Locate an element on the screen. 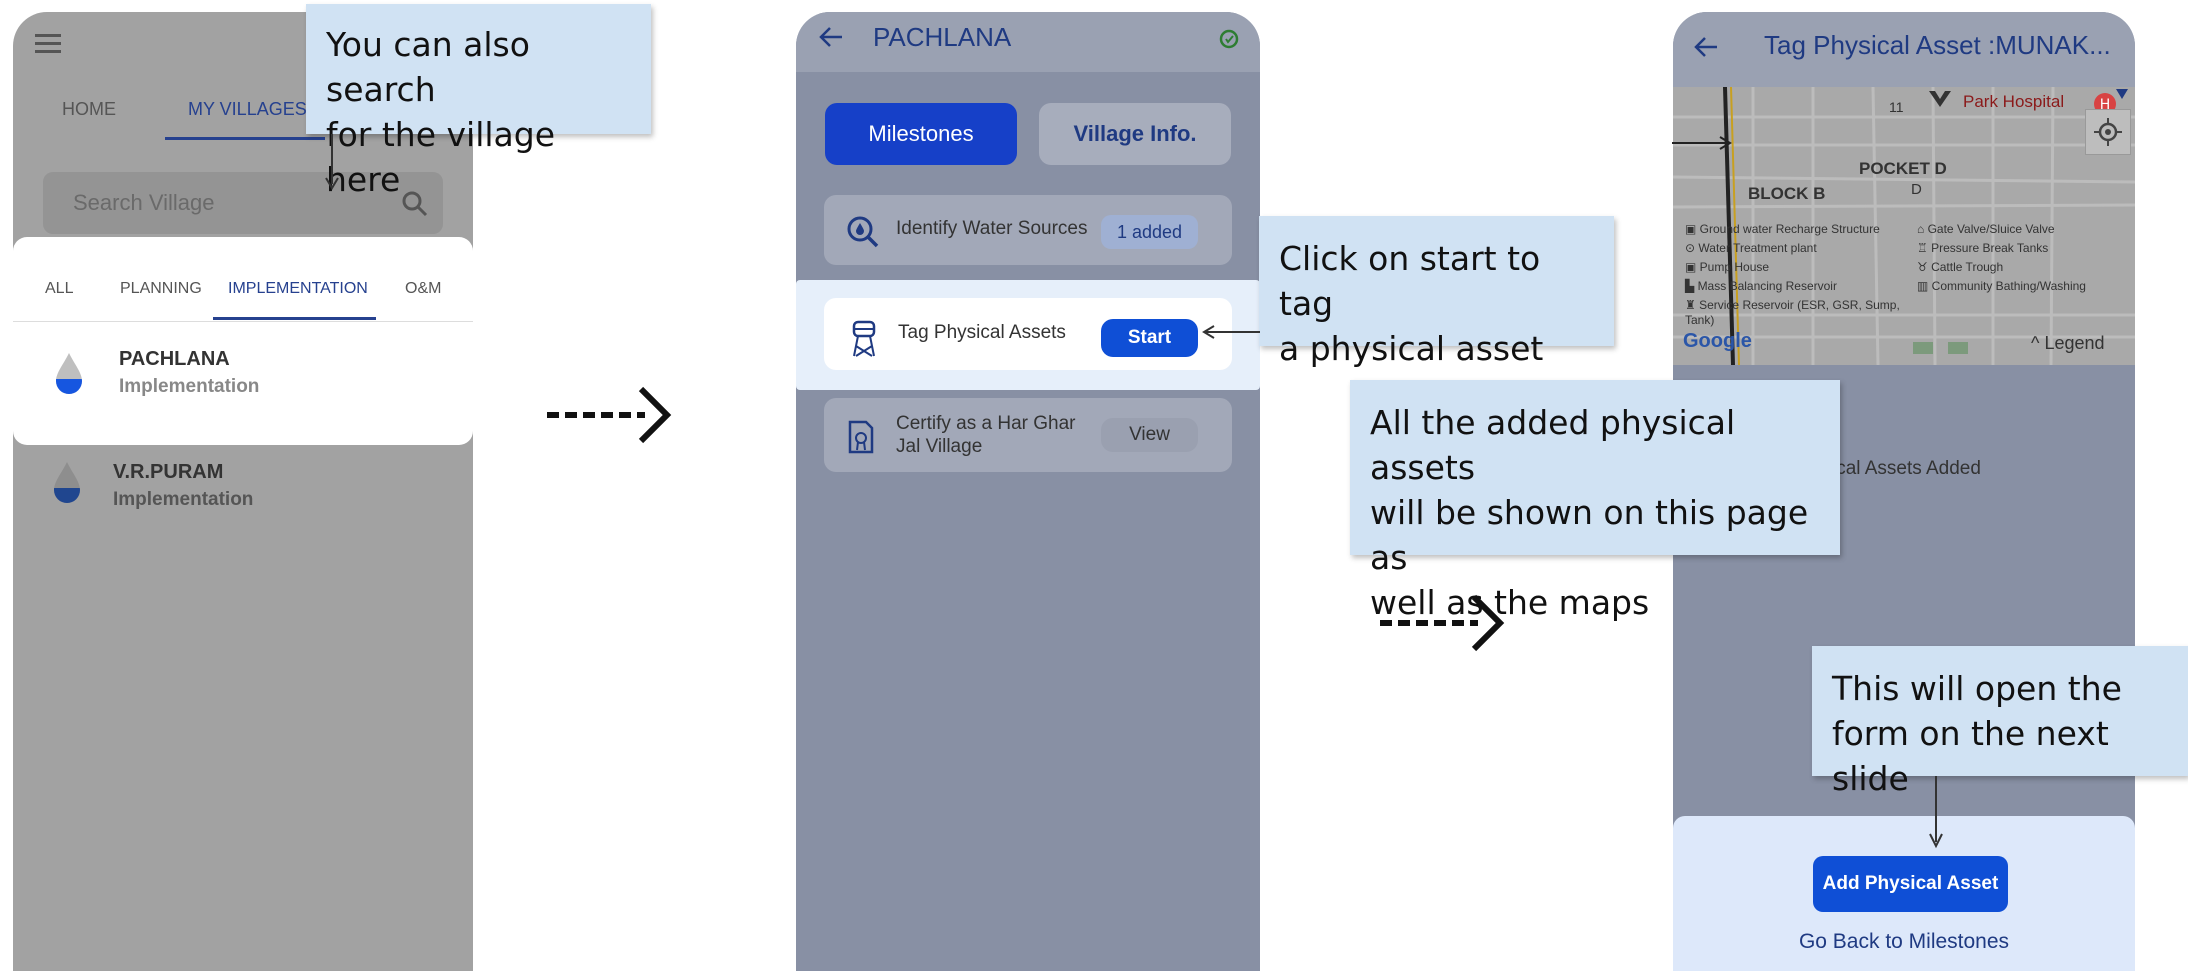 This screenshot has height=971, width=2188. village-name: V.R.PURAM is located at coordinates (168, 472).